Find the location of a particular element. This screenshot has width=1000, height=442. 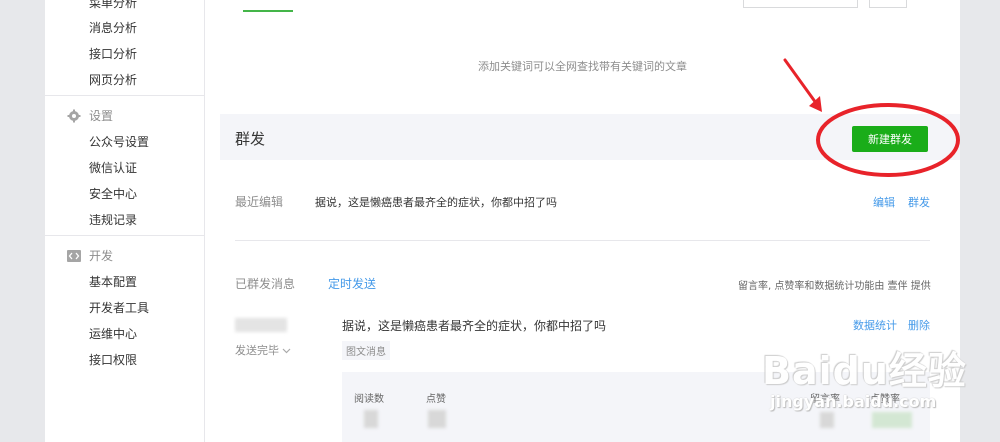

delete-link: 删除 is located at coordinates (919, 325).